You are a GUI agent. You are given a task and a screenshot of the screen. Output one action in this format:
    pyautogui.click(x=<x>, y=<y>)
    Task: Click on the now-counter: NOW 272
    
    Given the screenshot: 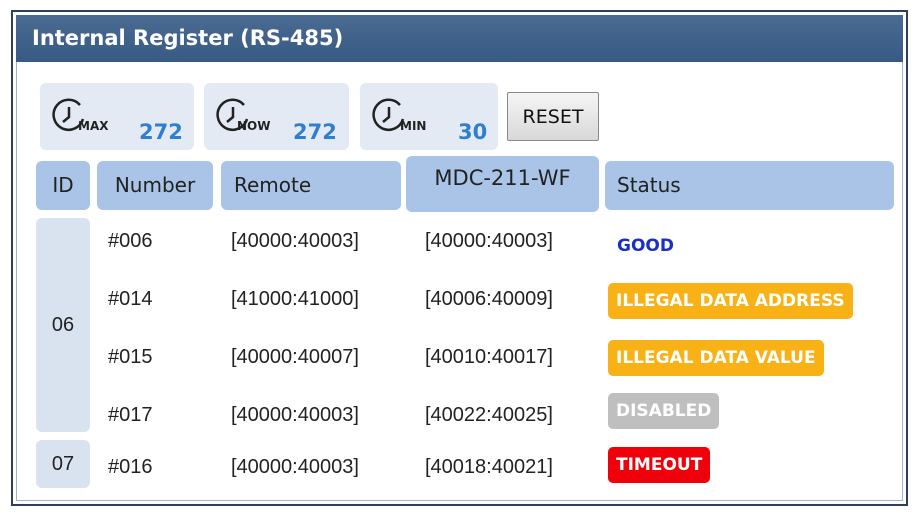 What is the action you would take?
    pyautogui.click(x=276, y=116)
    